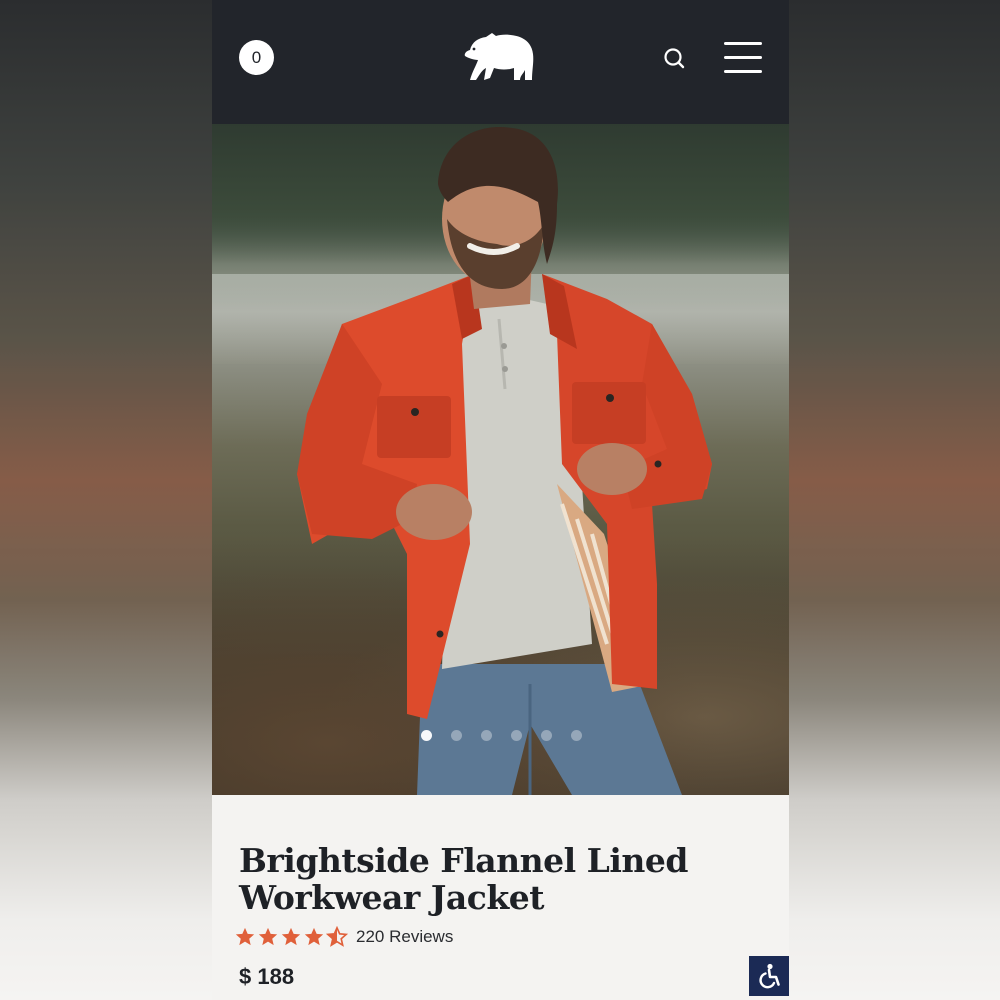 This screenshot has height=1000, width=1000. I want to click on top-navigation-bar: 0, so click(500, 62).